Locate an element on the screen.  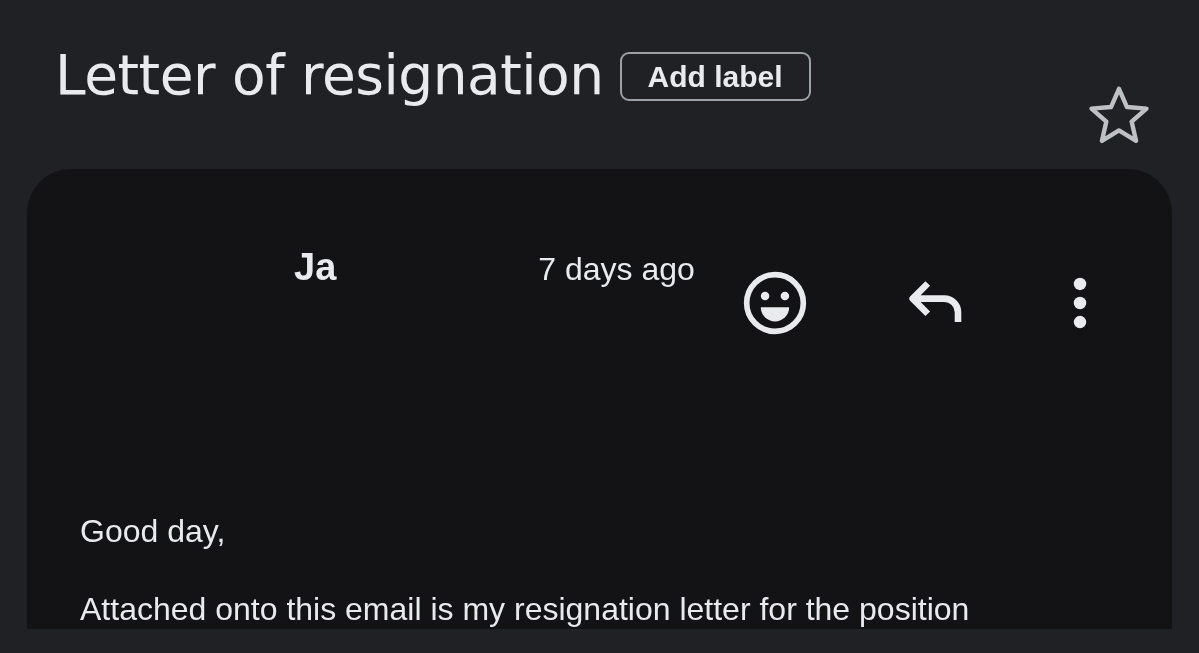
email-subject: Letter of resignation is located at coordinates (329, 75).